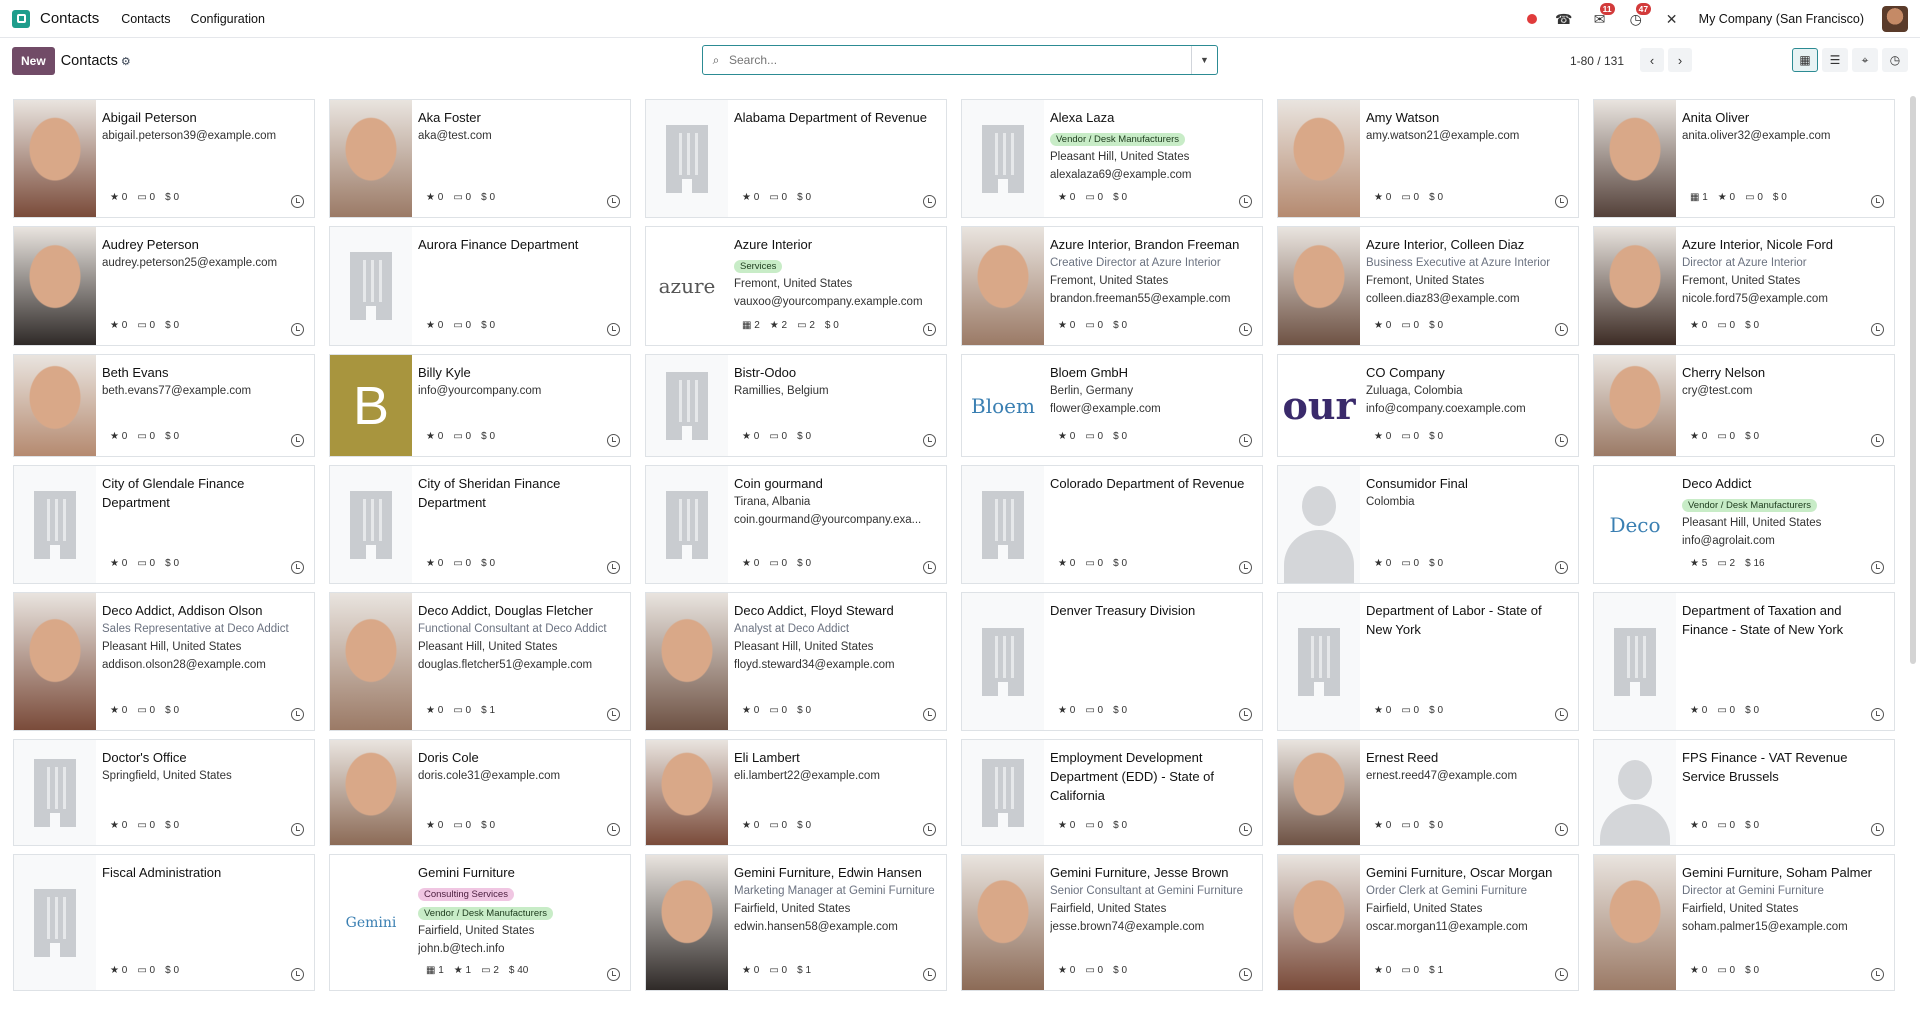 The height and width of the screenshot is (1015, 1920). I want to click on gear-icon: ⚙, so click(126, 61).